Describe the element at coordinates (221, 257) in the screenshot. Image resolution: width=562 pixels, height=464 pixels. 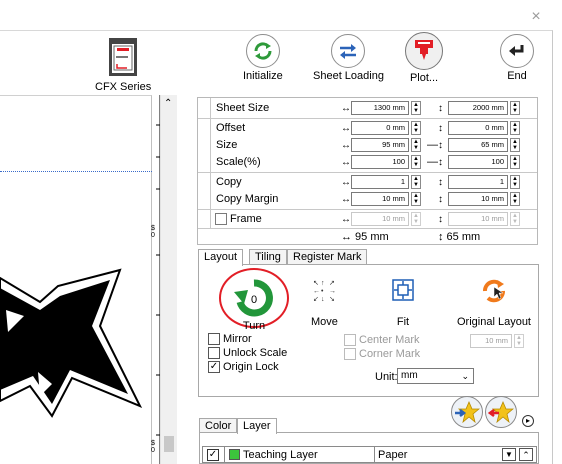
I see `tab-layout: Layout` at that location.